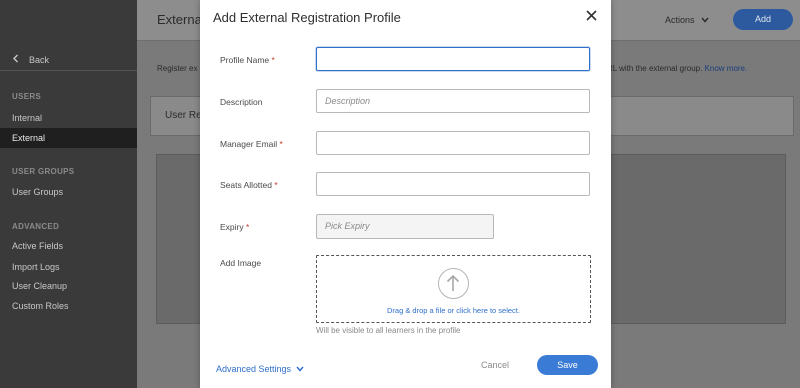  Describe the element at coordinates (68, 267) in the screenshot. I see `sidebar-item-import-logs: Import Logs` at that location.